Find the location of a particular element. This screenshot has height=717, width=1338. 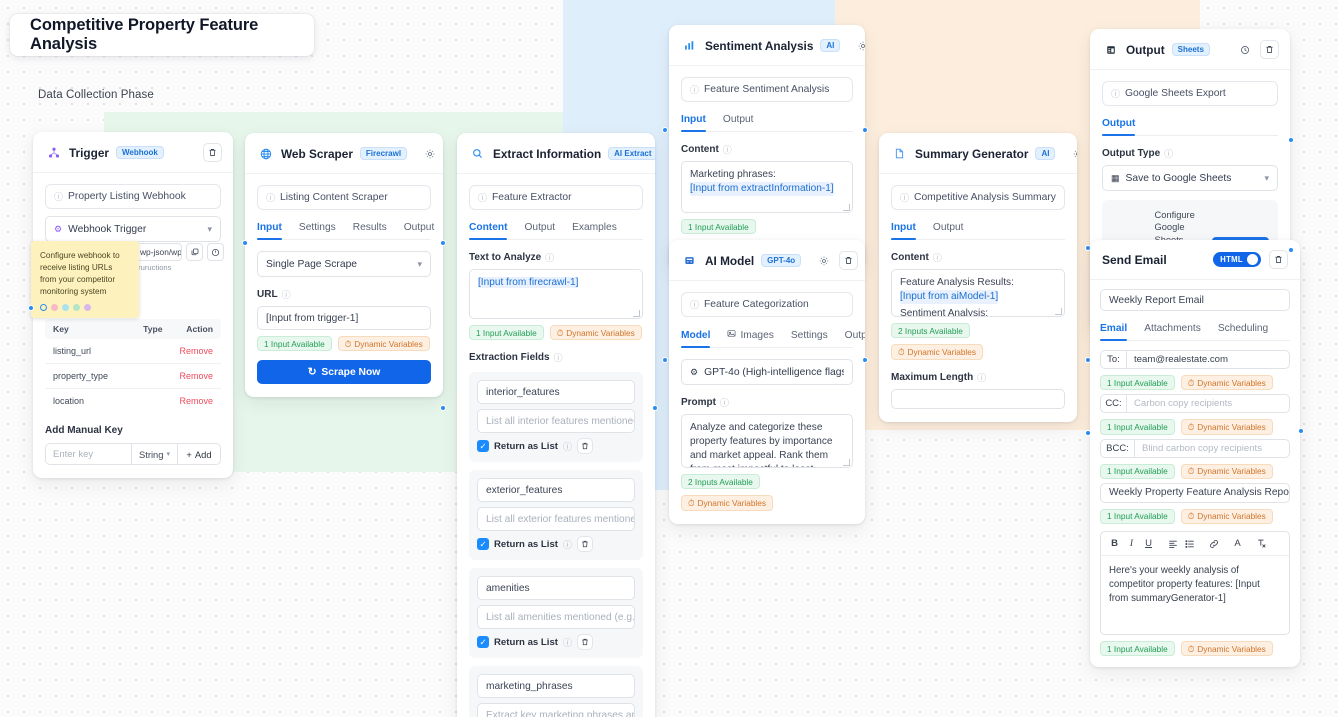

field-name-input: marketing_phrases is located at coordinates (556, 686).